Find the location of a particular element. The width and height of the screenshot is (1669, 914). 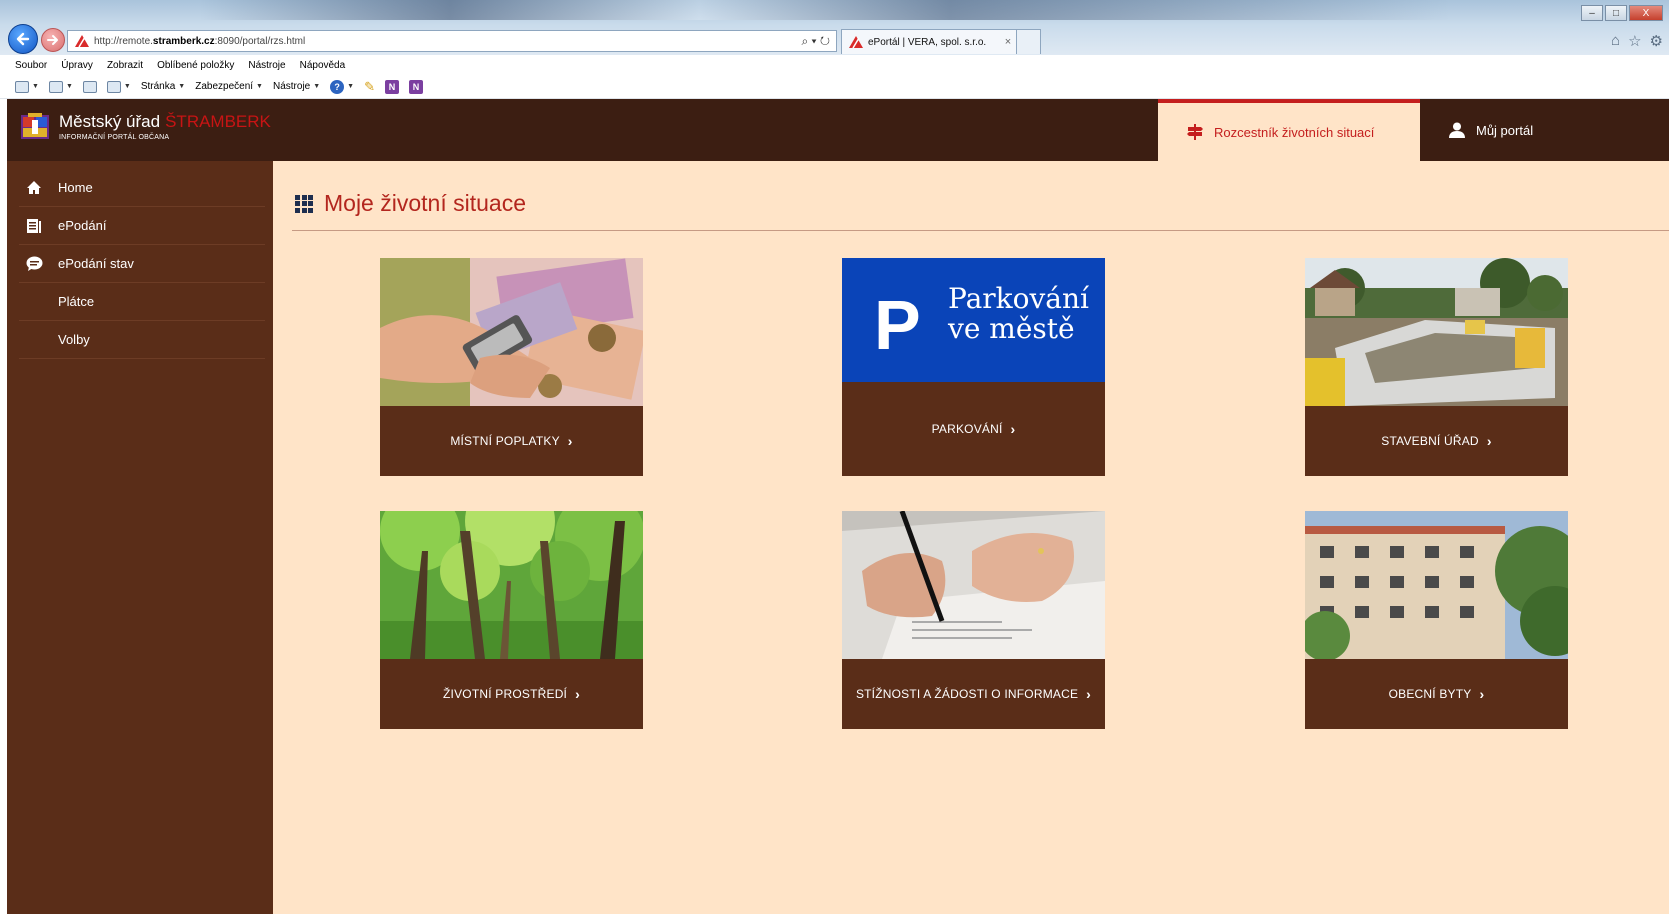

forest-image is located at coordinates (511, 585).